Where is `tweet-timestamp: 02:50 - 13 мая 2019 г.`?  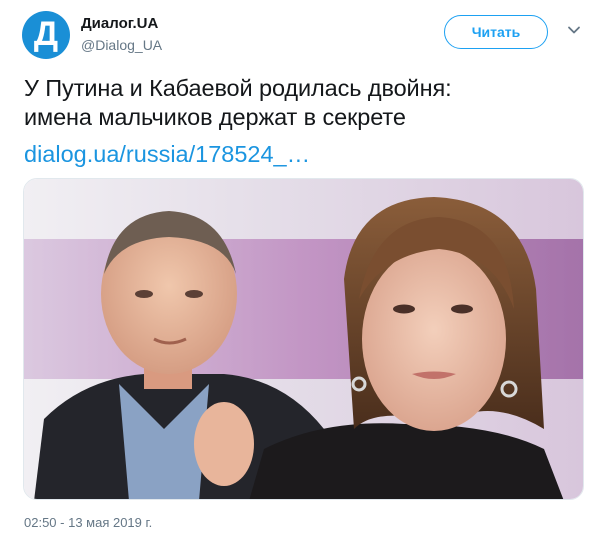 tweet-timestamp: 02:50 - 13 мая 2019 г. is located at coordinates (88, 522).